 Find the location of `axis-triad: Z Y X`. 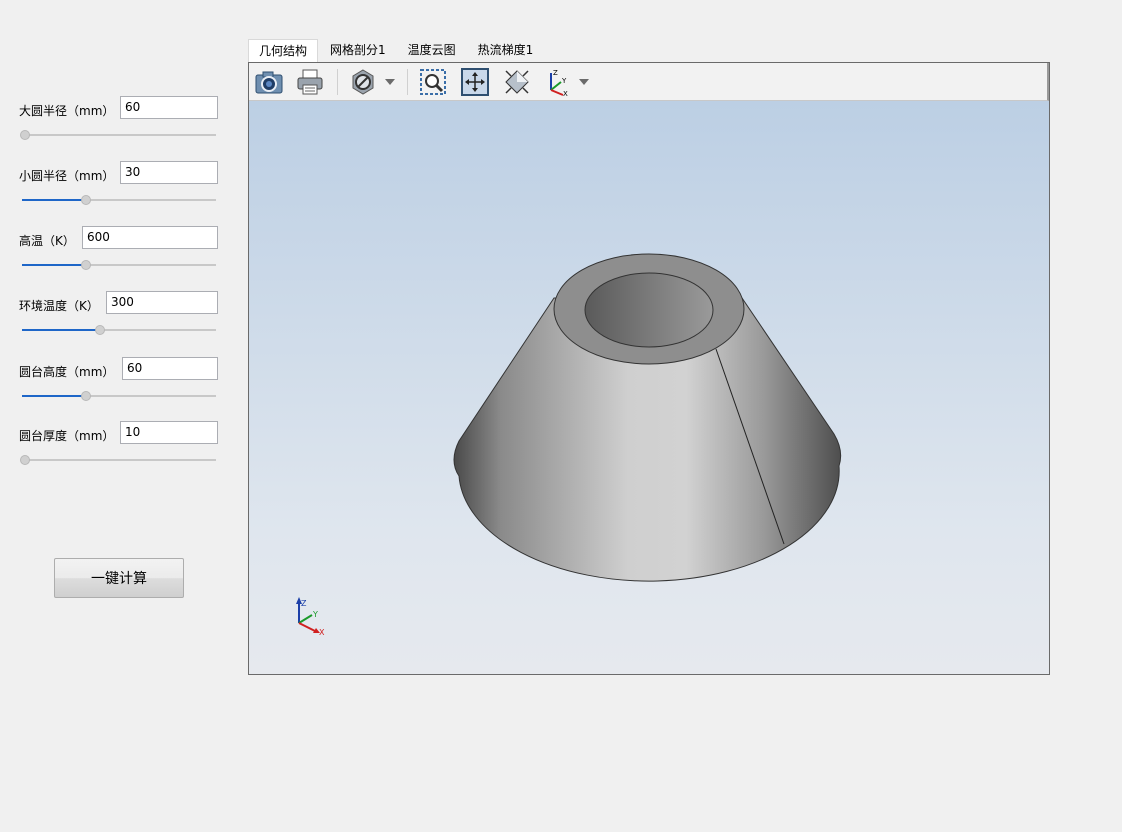

axis-triad: Z Y X is located at coordinates (310, 617).